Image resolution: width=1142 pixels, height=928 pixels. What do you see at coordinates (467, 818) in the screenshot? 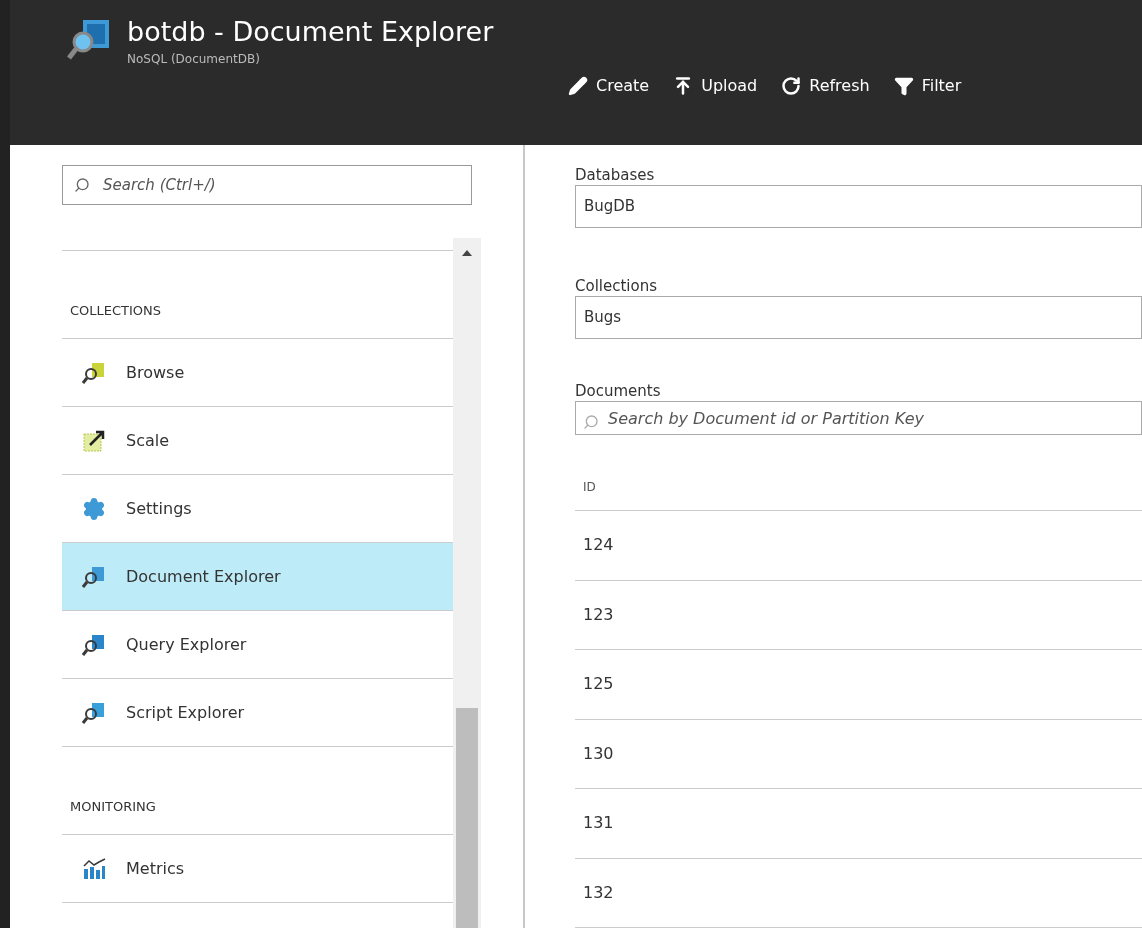
I see `scrollbar-thumb` at bounding box center [467, 818].